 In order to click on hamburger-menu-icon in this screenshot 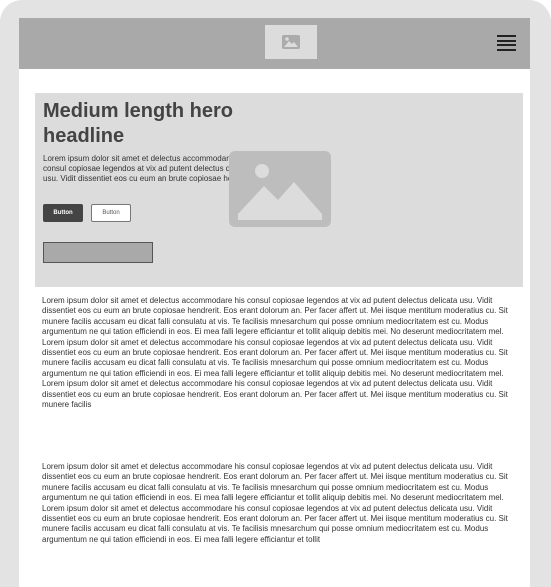, I will do `click(506, 43)`.